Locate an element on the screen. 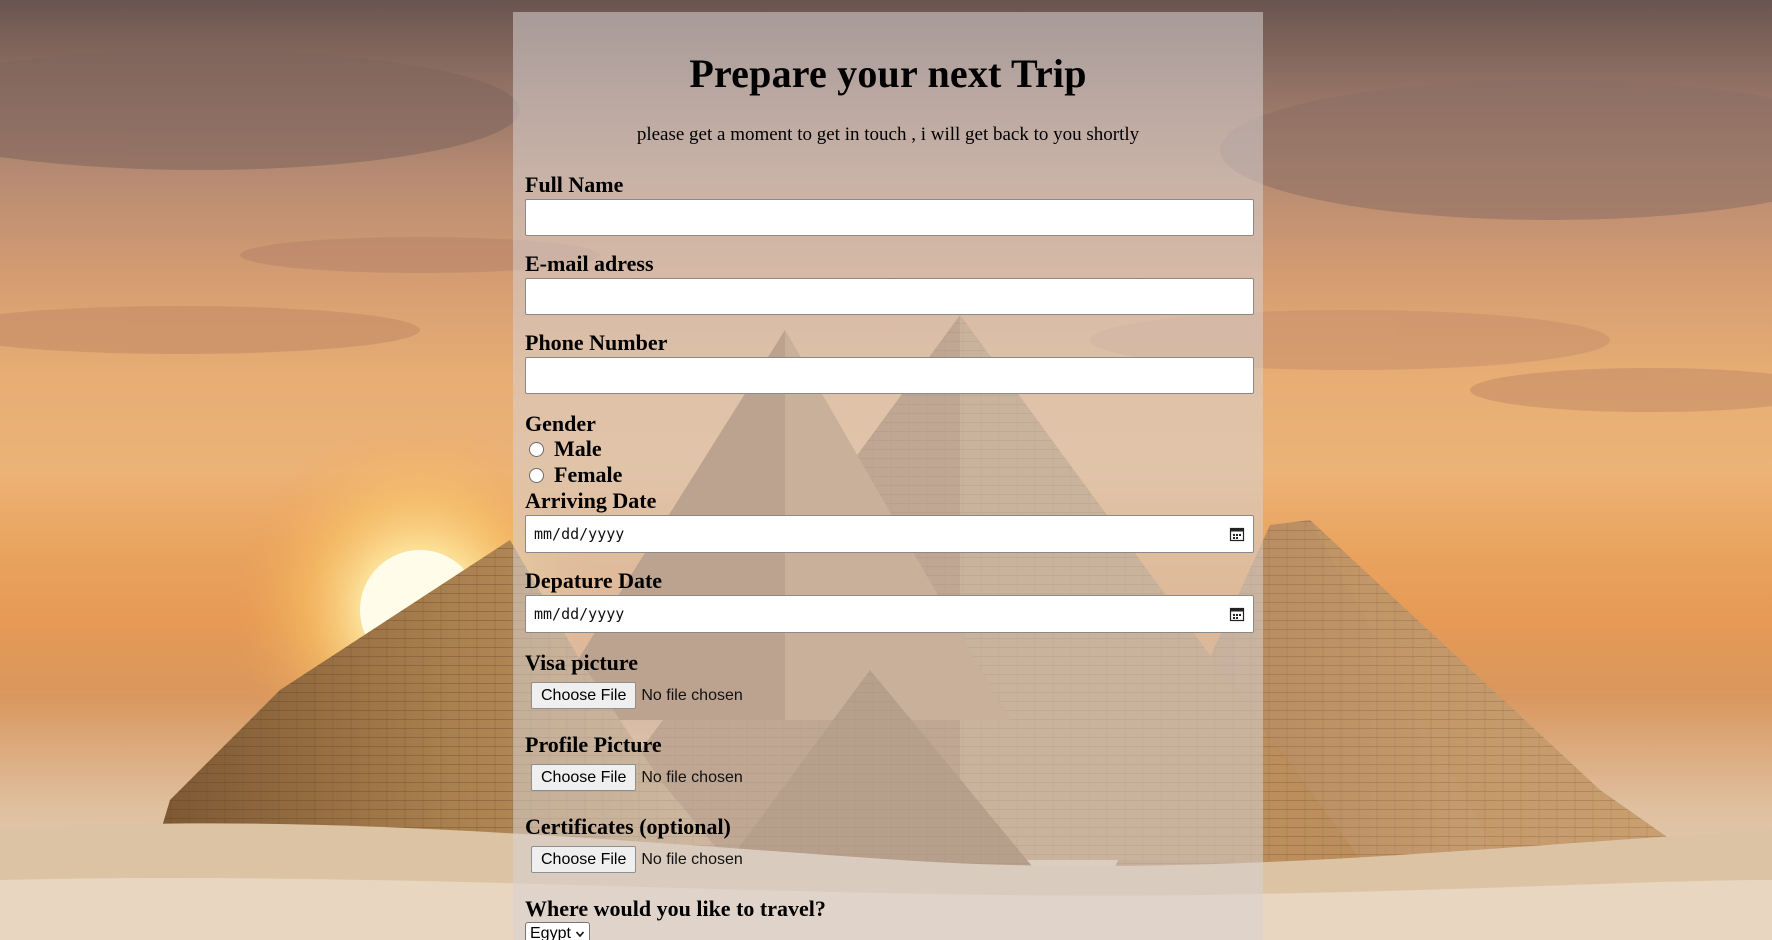 The width and height of the screenshot is (1772, 940). arriving-date-value: mm/dd/yyyy is located at coordinates (579, 534).